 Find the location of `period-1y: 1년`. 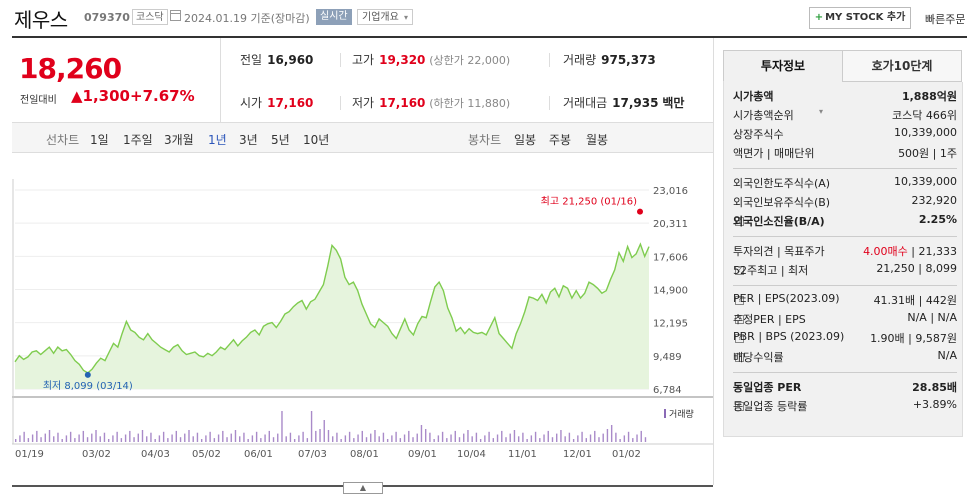

period-1y: 1년 is located at coordinates (217, 139).